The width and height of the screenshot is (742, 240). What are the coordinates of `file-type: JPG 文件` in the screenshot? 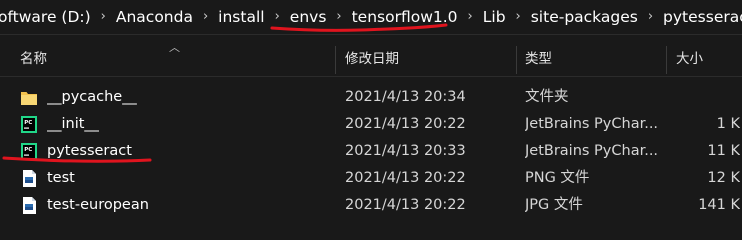 It's located at (554, 205).